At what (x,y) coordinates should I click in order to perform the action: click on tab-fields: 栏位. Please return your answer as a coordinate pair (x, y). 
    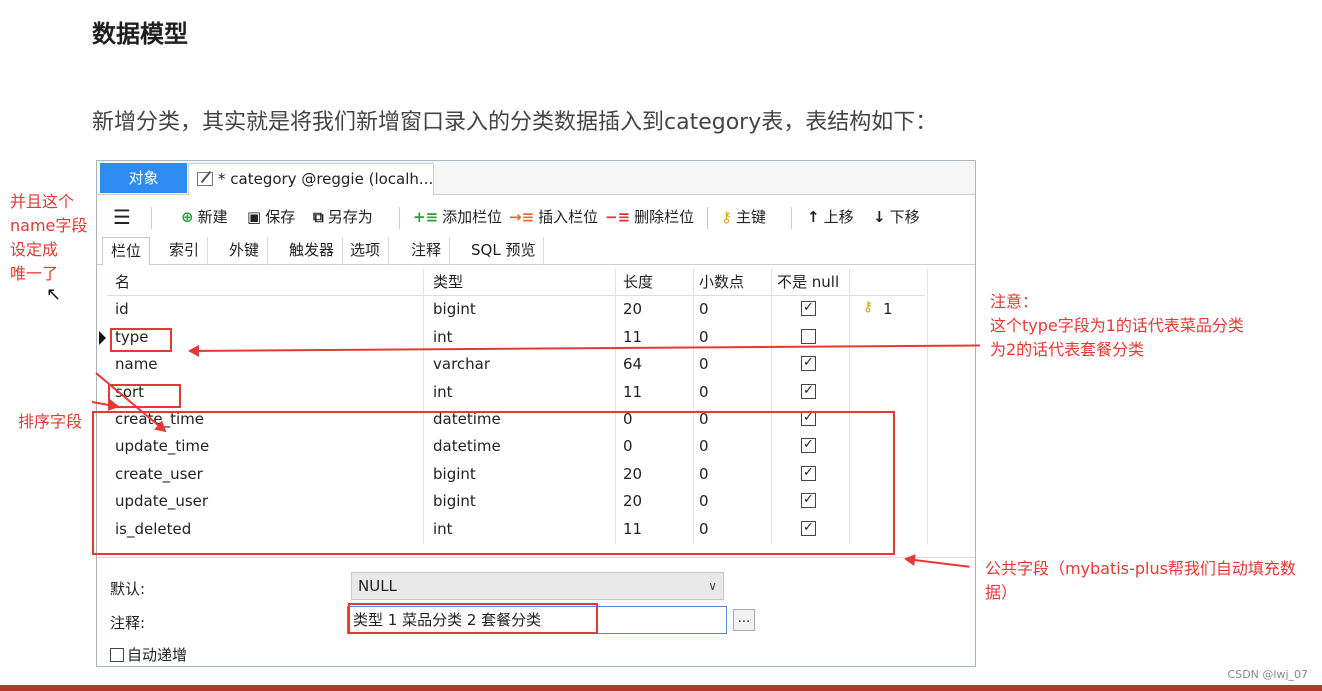
    Looking at the image, I should click on (126, 251).